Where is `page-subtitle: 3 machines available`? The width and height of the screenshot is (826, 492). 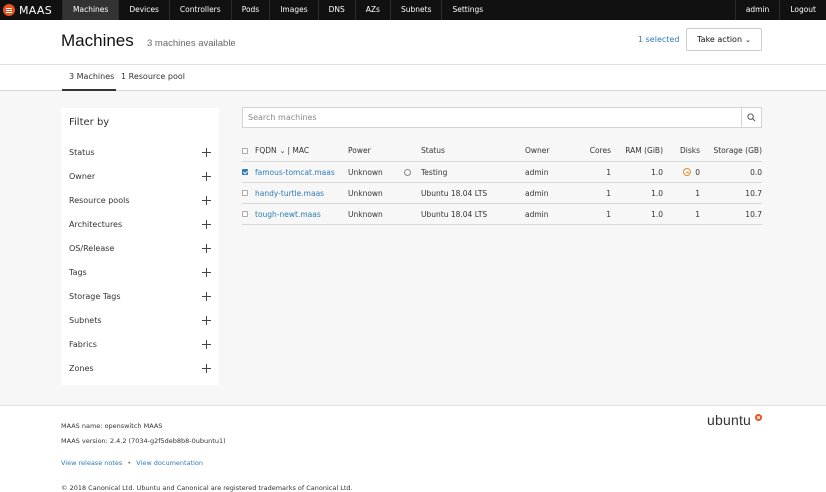 page-subtitle: 3 machines available is located at coordinates (191, 43).